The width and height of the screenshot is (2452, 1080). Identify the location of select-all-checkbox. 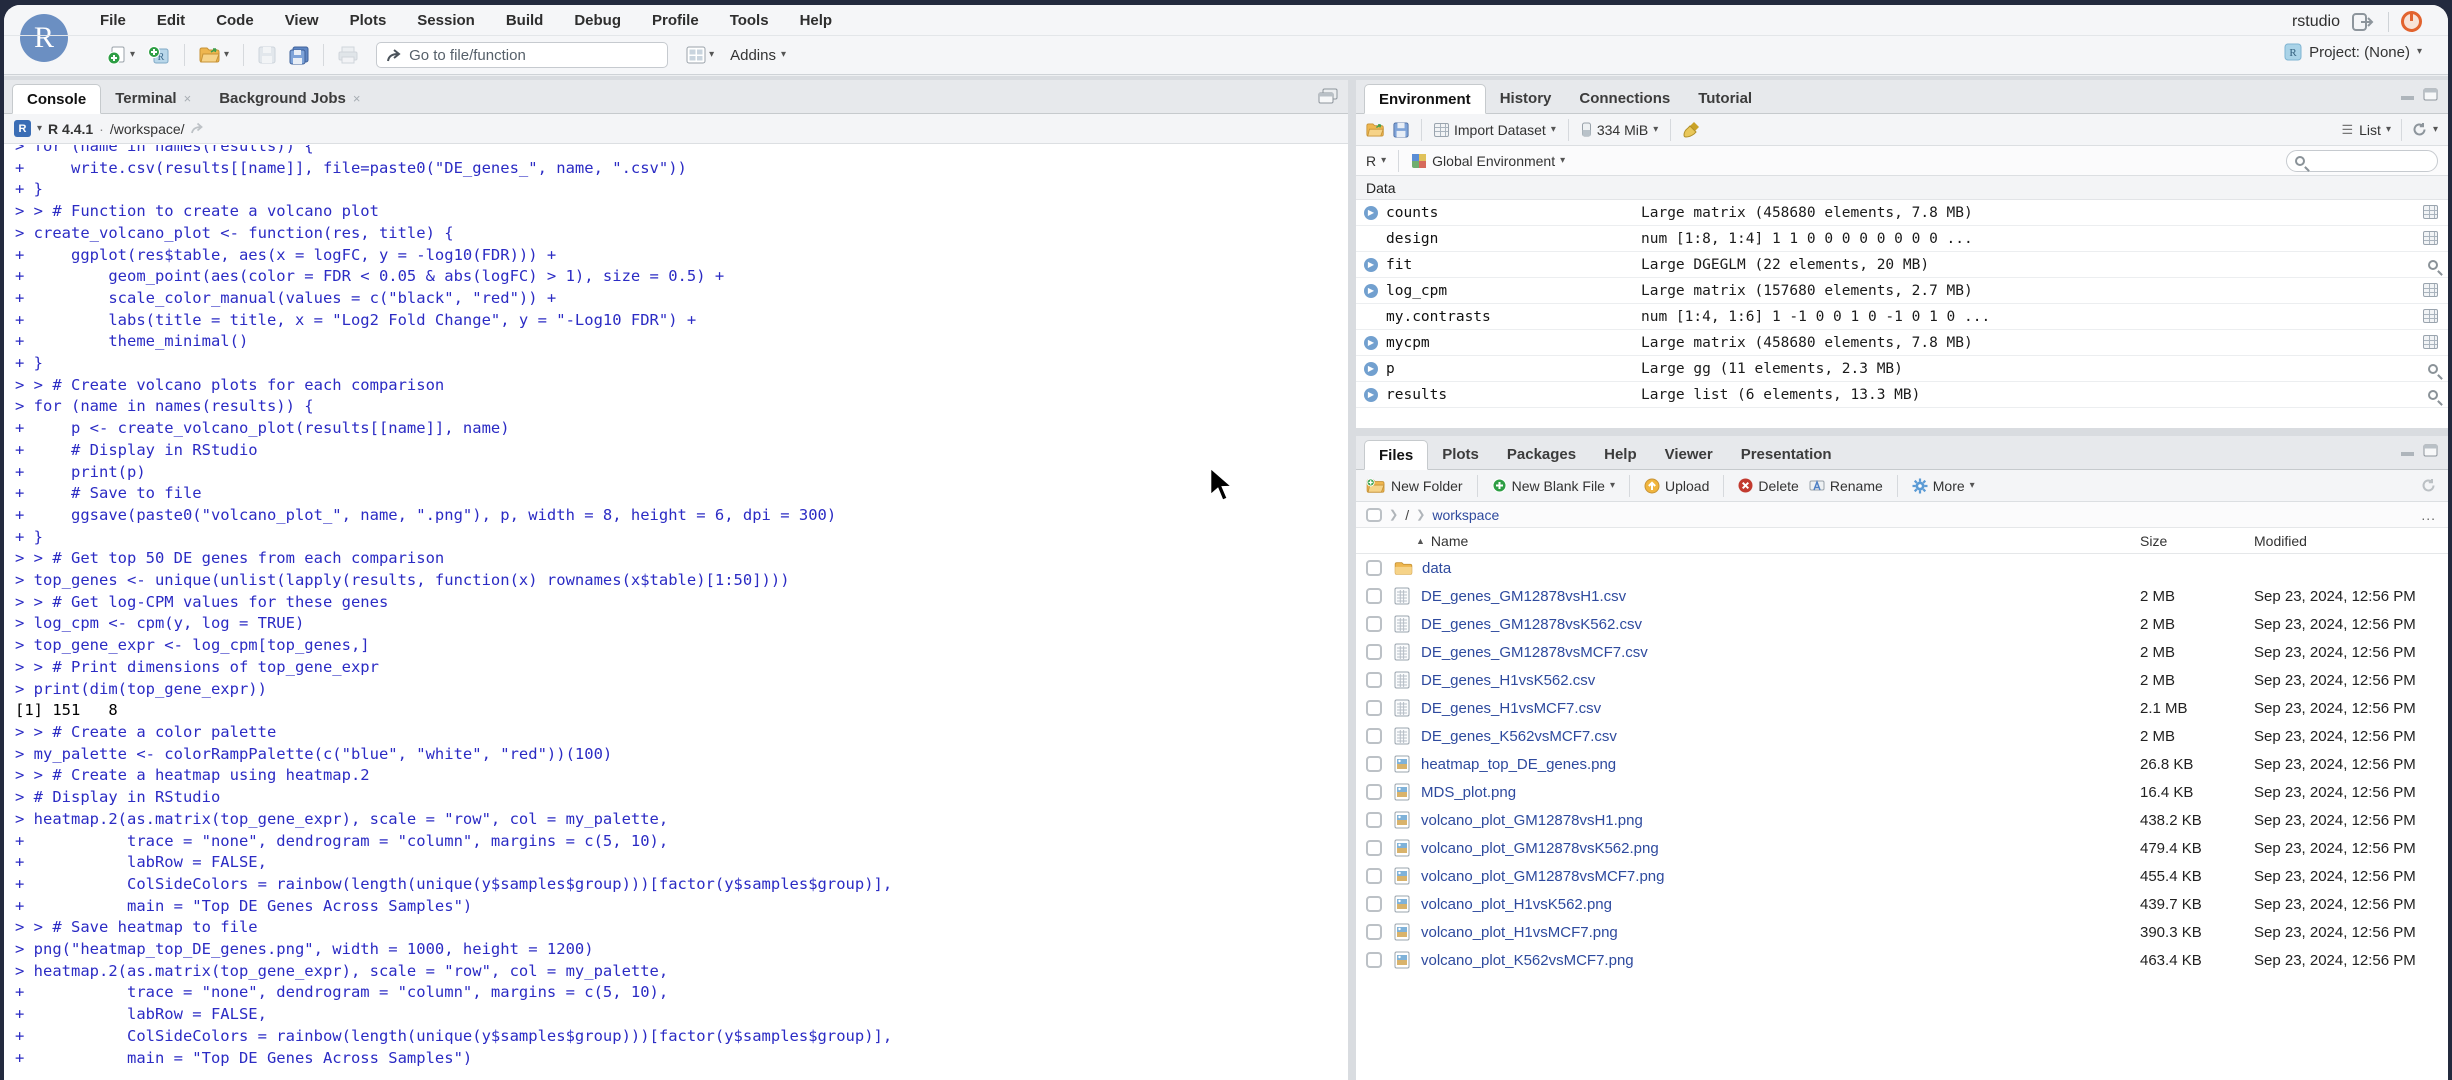
(1374, 514).